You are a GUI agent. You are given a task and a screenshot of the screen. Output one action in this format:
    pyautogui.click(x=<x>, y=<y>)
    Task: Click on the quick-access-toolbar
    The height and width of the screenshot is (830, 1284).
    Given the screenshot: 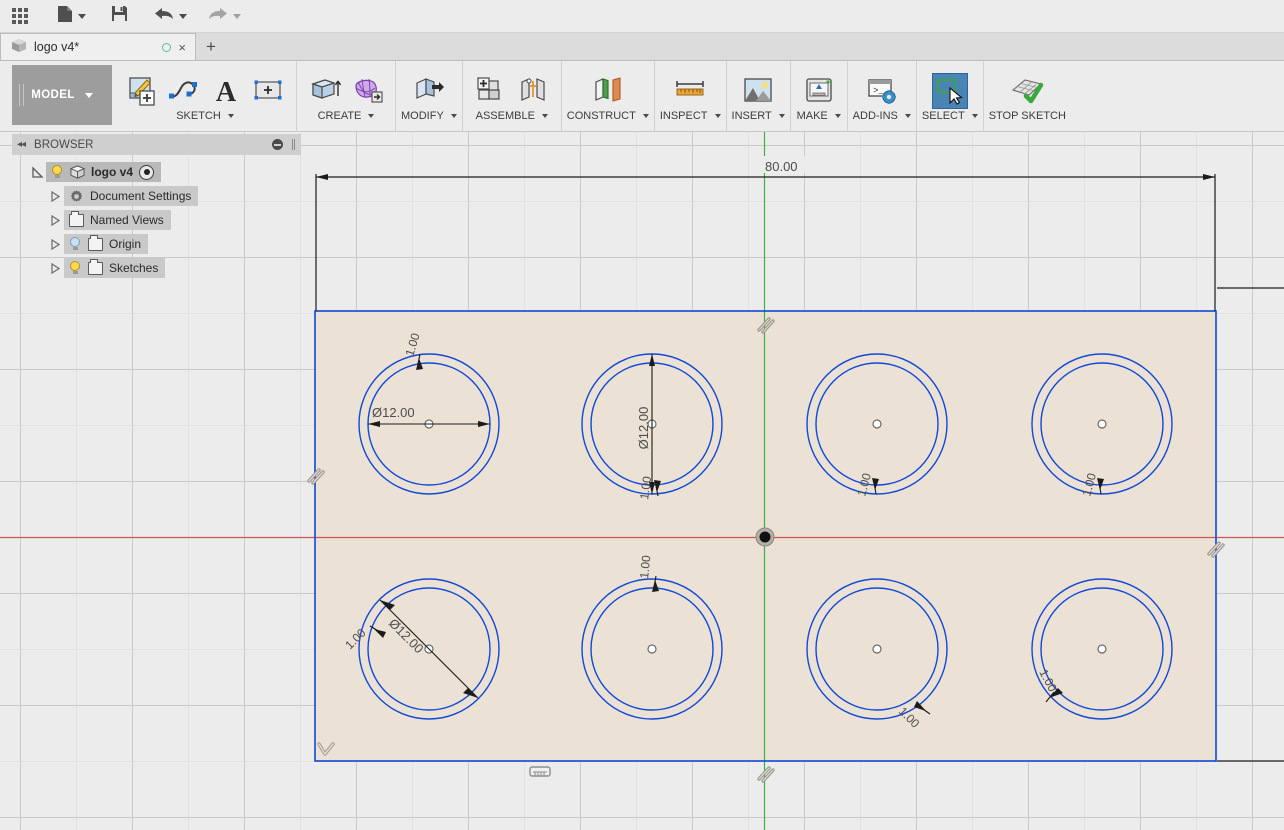 What is the action you would take?
    pyautogui.click(x=642, y=16)
    